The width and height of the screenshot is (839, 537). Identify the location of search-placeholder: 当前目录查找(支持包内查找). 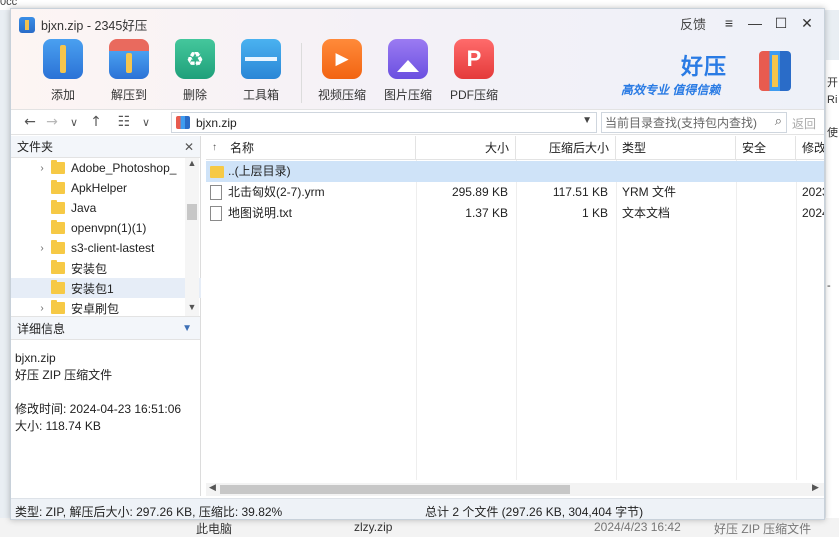
(681, 123).